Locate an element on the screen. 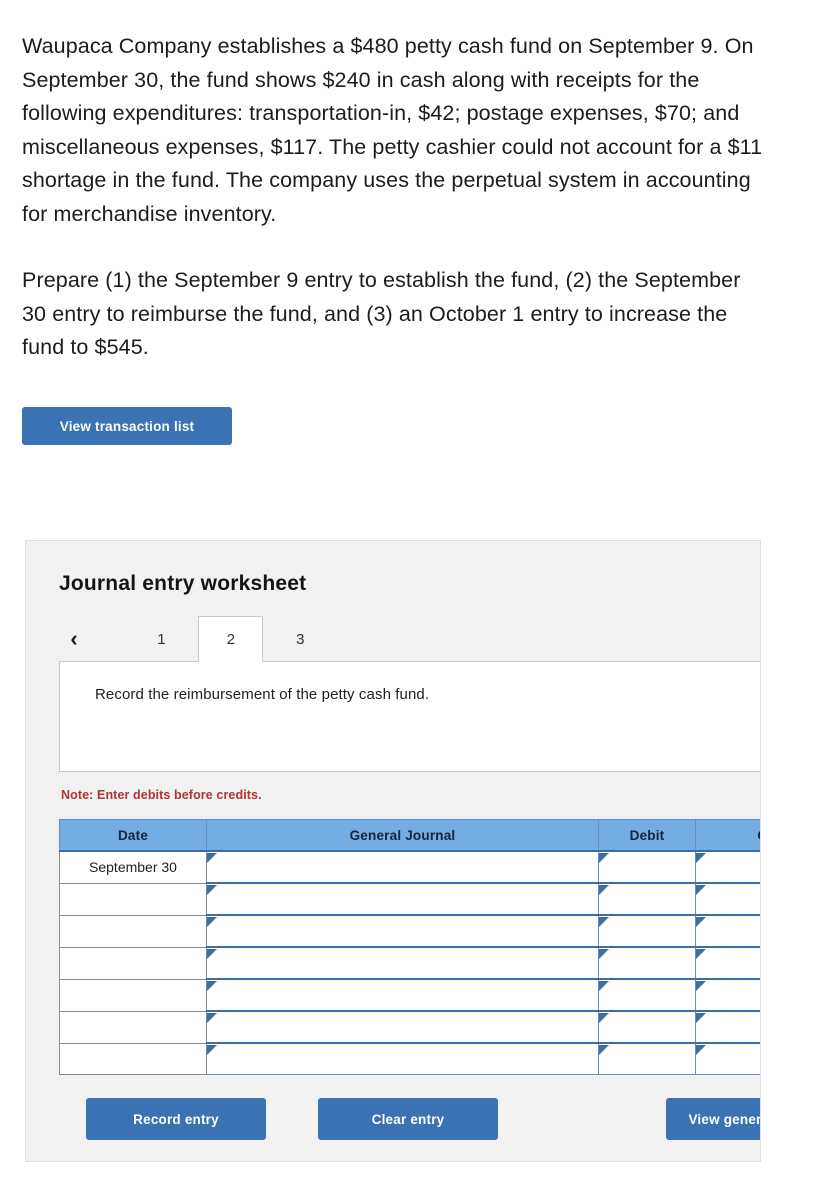 Image resolution: width=825 pixels, height=1200 pixels. clear-entry-button: Clear entry is located at coordinates (408, 1119).